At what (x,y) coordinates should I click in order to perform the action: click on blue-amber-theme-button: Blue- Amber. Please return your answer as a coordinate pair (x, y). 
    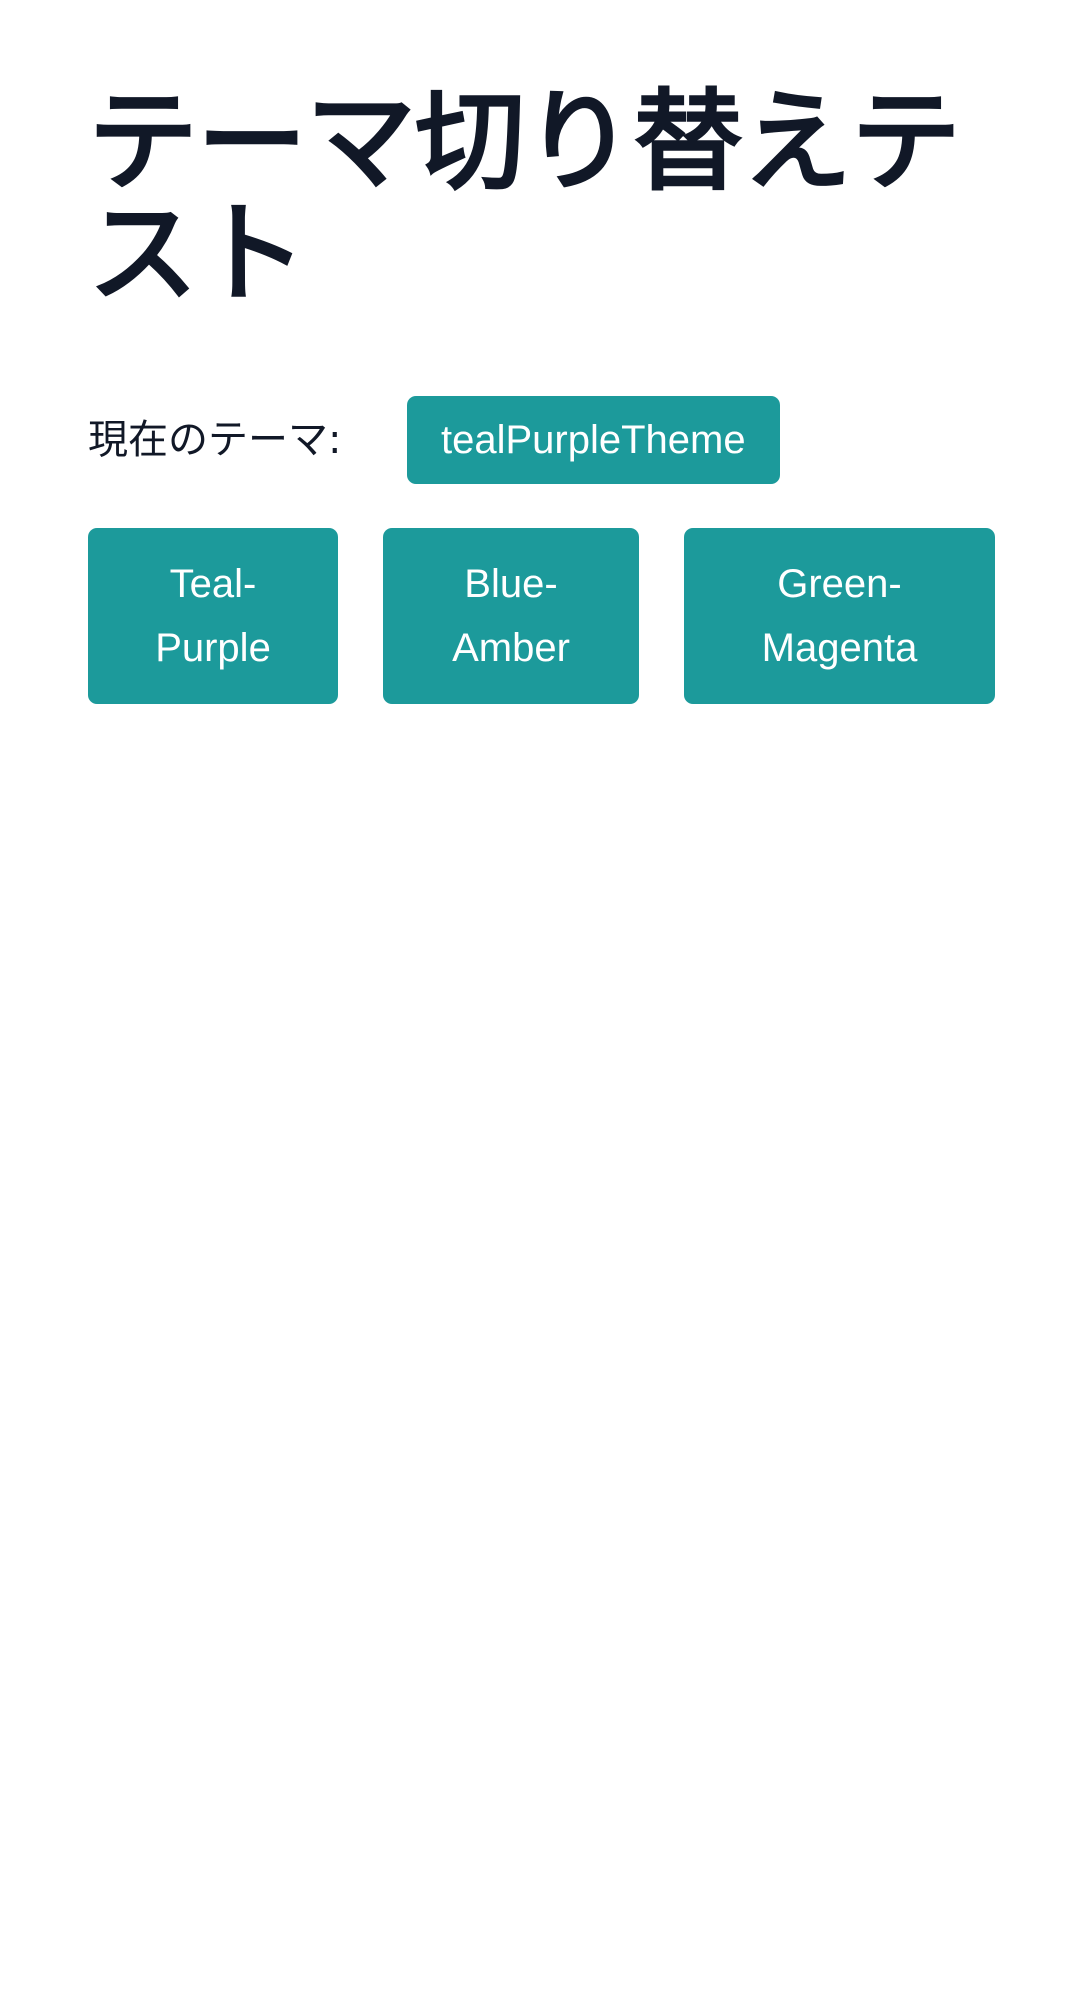
    Looking at the image, I should click on (511, 616).